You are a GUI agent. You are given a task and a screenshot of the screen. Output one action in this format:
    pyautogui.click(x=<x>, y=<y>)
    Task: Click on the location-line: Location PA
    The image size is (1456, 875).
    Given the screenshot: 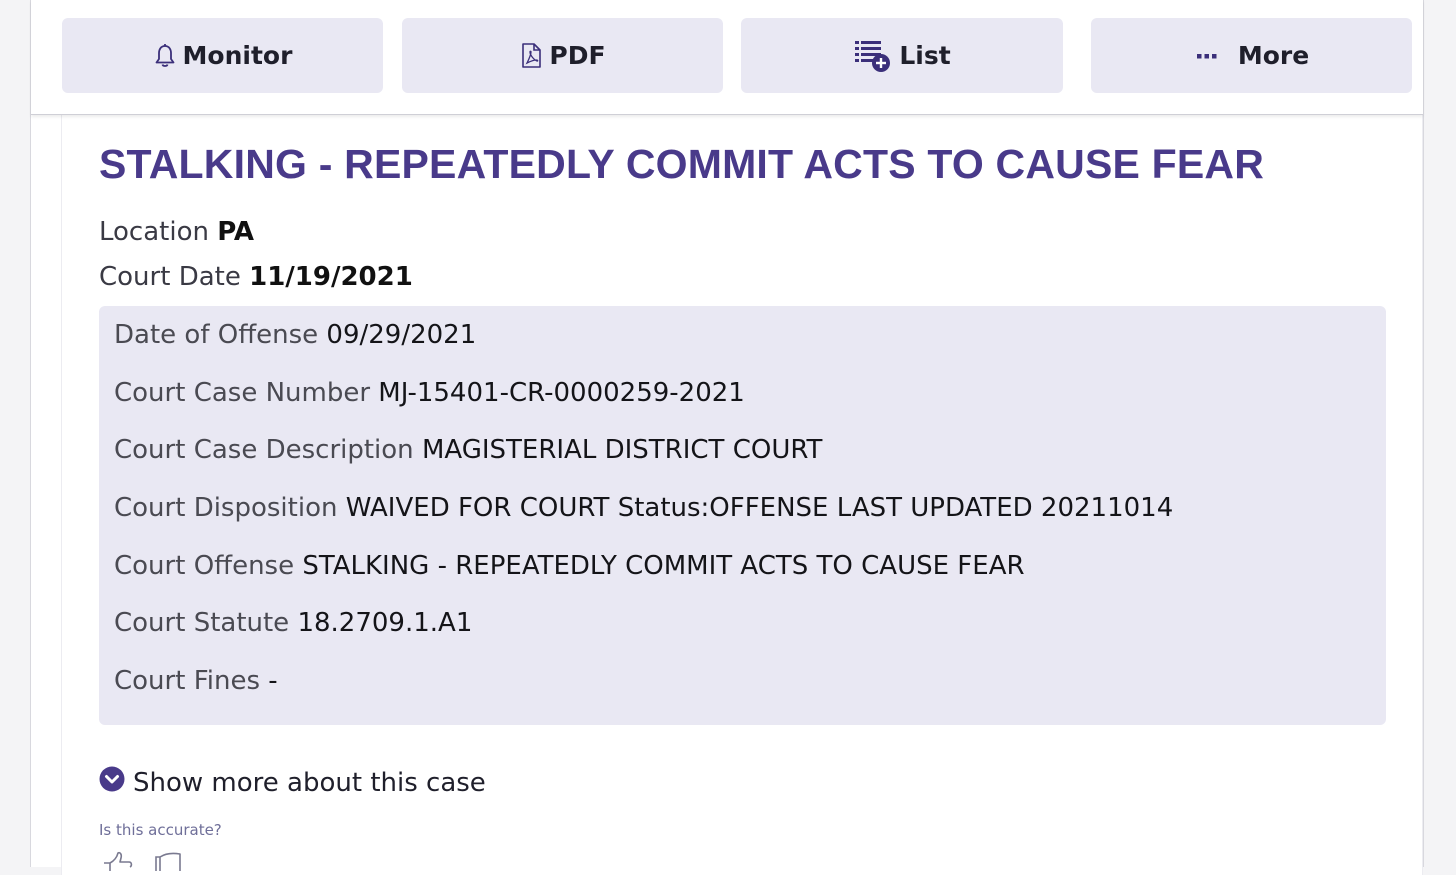 What is the action you would take?
    pyautogui.click(x=176, y=232)
    